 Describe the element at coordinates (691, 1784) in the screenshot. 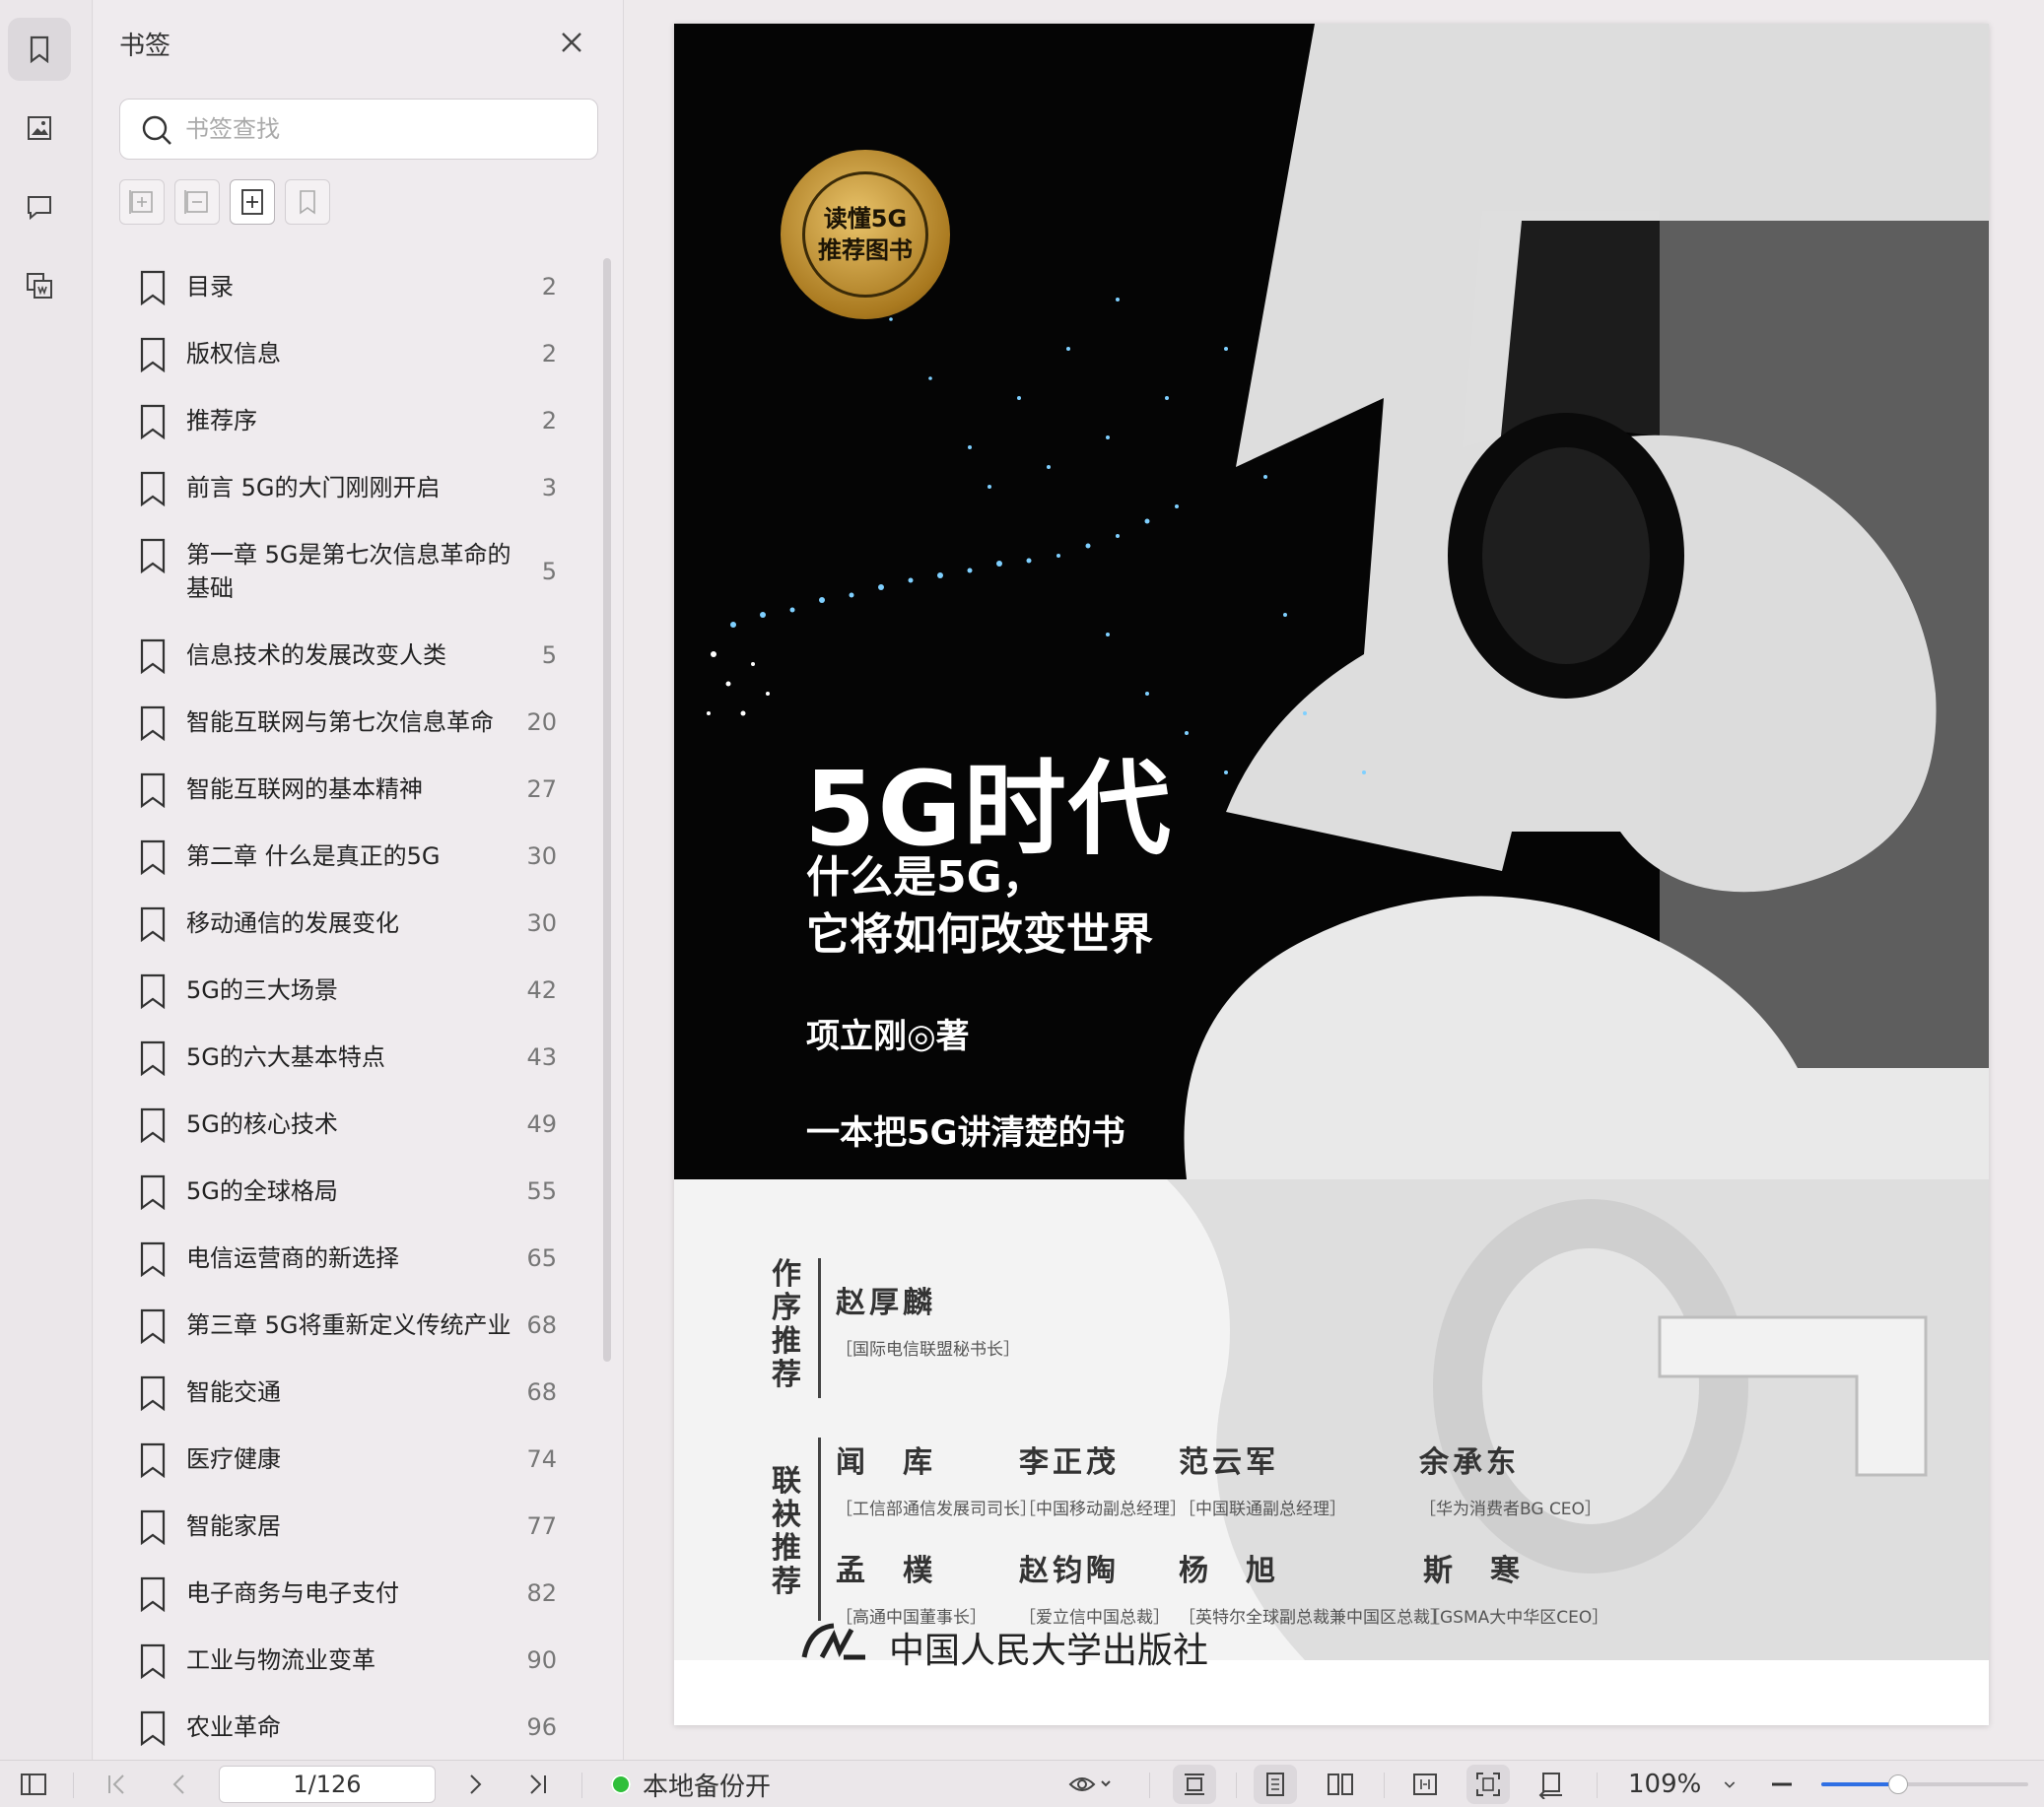

I see `local-backup-toggle: 本地备份开` at that location.